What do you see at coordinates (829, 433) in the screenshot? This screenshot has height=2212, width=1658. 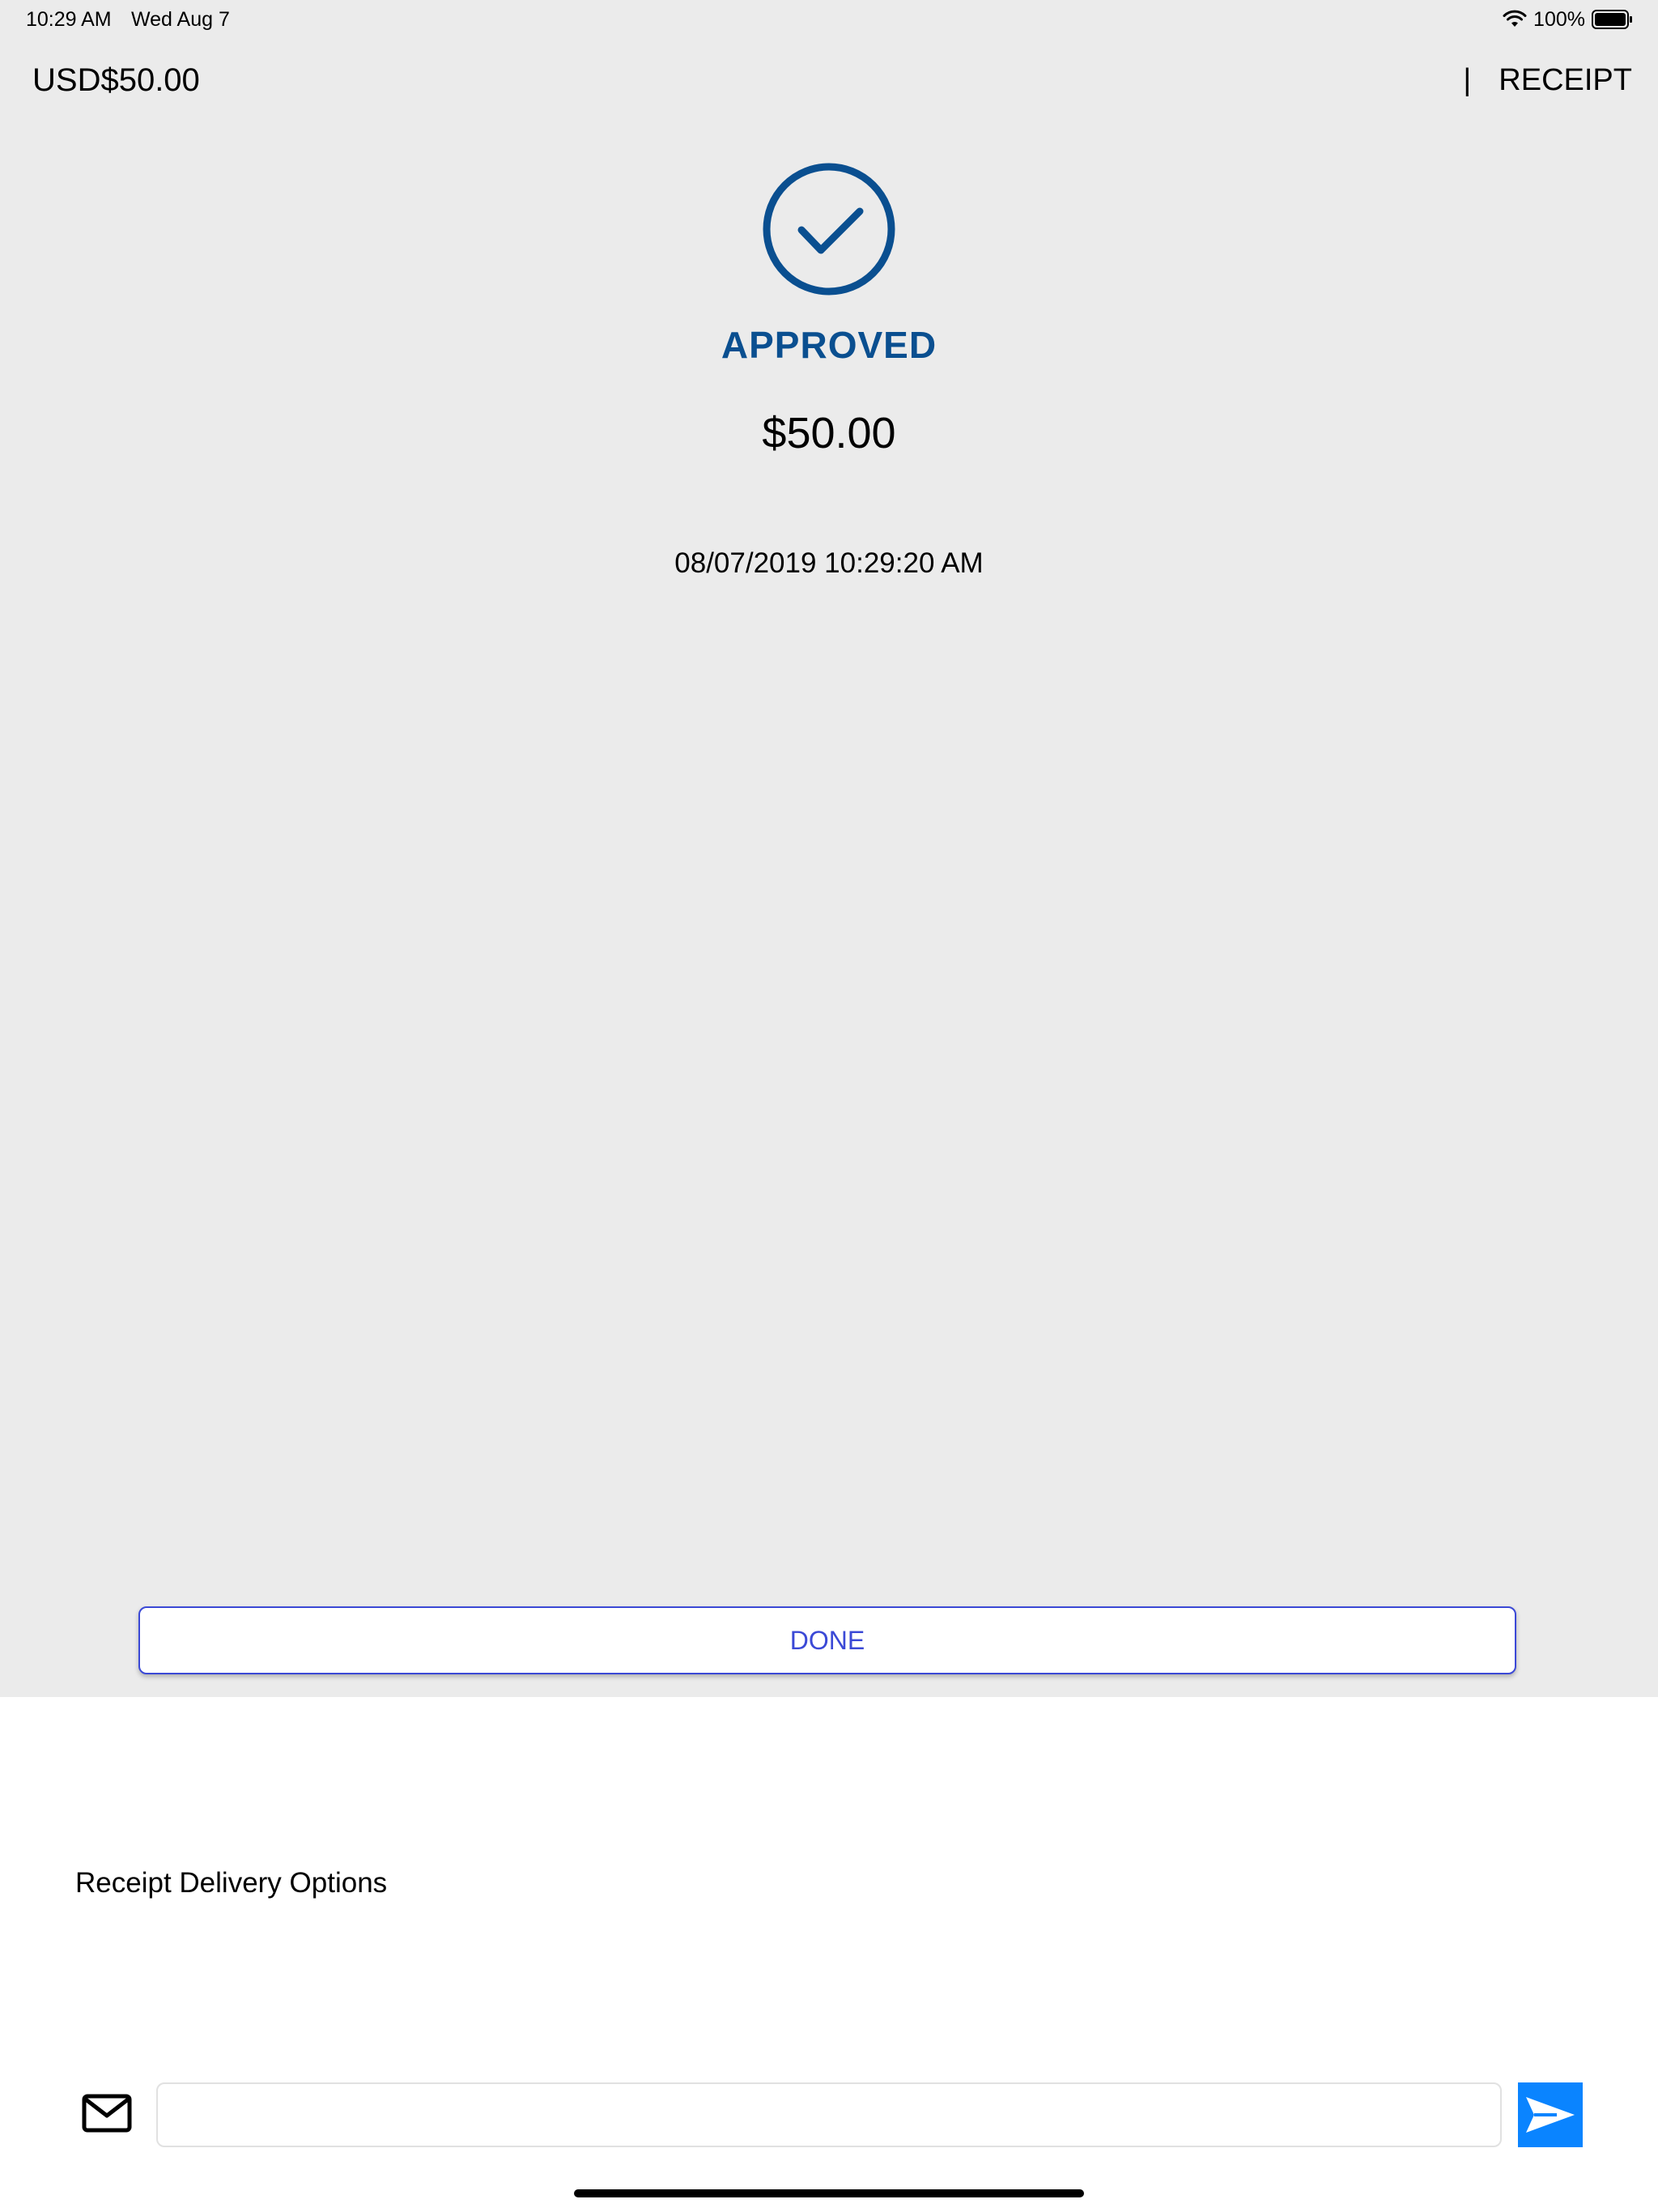 I see `transaction-amount: $50.00` at bounding box center [829, 433].